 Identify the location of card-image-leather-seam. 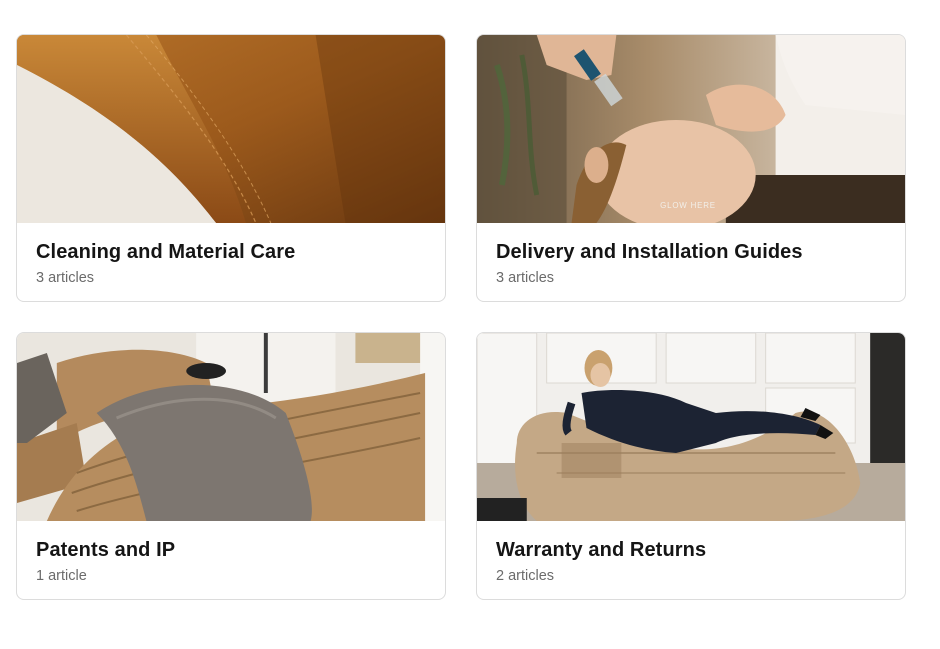
(231, 129).